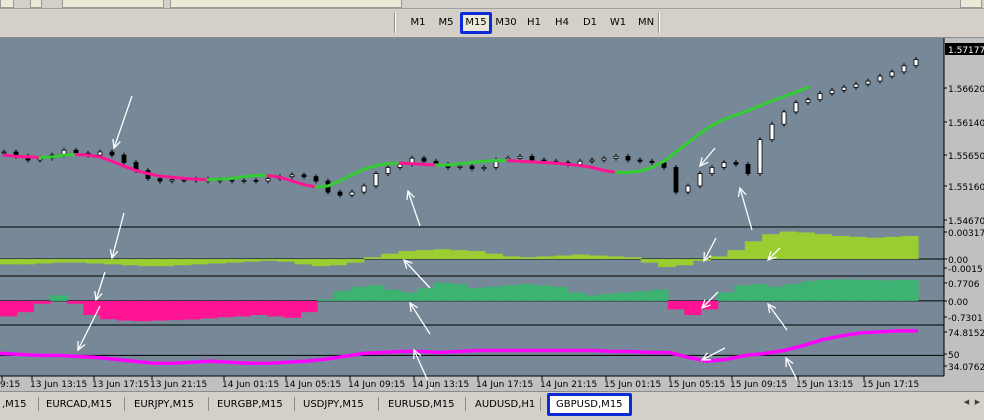 The image size is (984, 420). I want to click on symbol-tab: ,M15, so click(14, 404).